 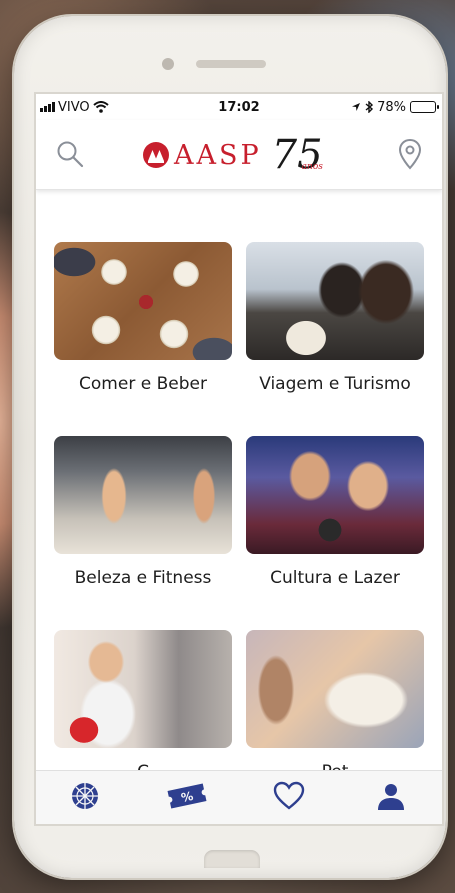 I want to click on category-card-beleza-e-fitness: Beleza e Fitness, so click(x=143, y=512).